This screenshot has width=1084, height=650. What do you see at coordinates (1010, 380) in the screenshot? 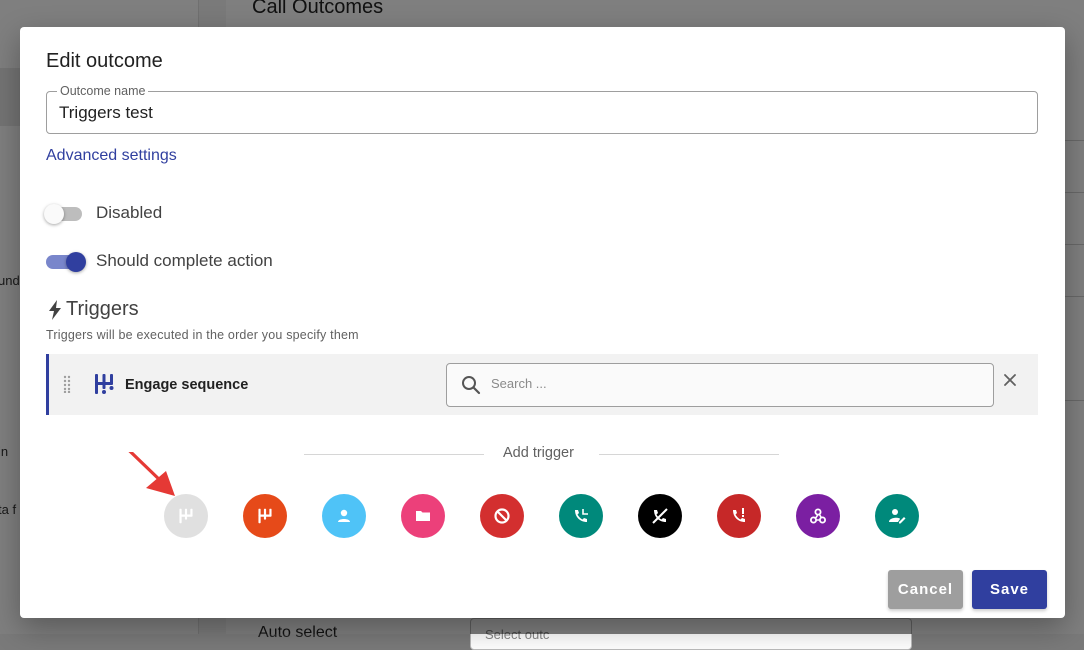
I see `remove-trigger-icon` at bounding box center [1010, 380].